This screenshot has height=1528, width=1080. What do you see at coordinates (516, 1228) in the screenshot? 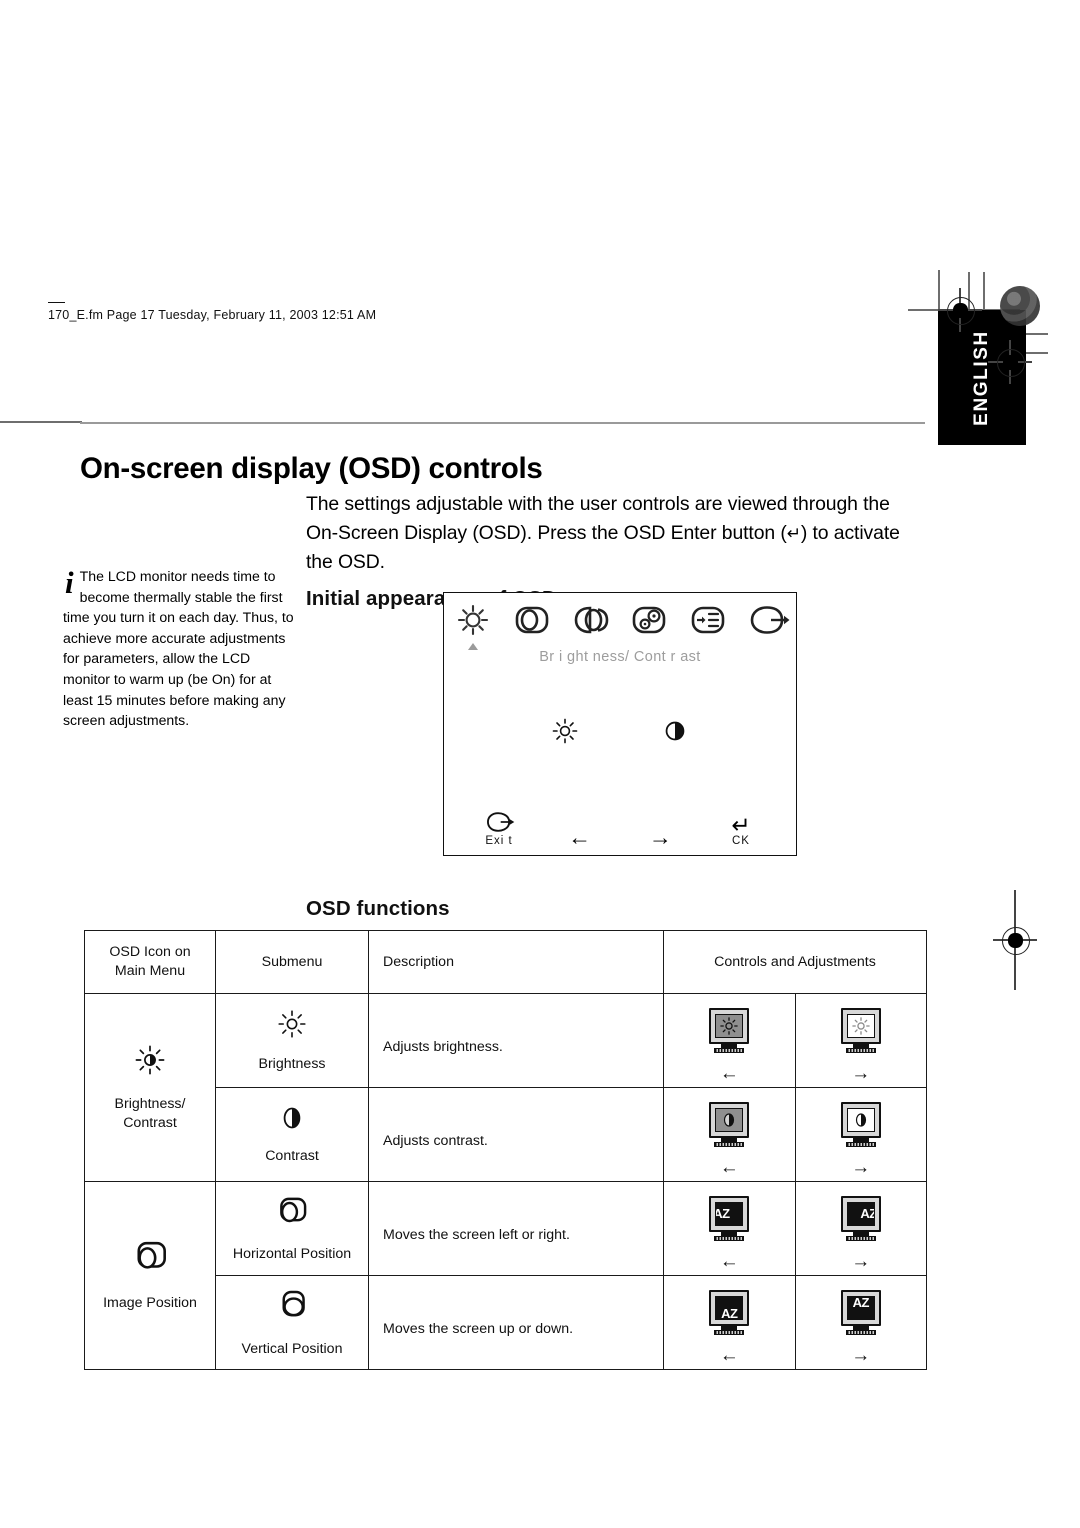
I see `description-cell: Moves the screen left or right.` at bounding box center [516, 1228].